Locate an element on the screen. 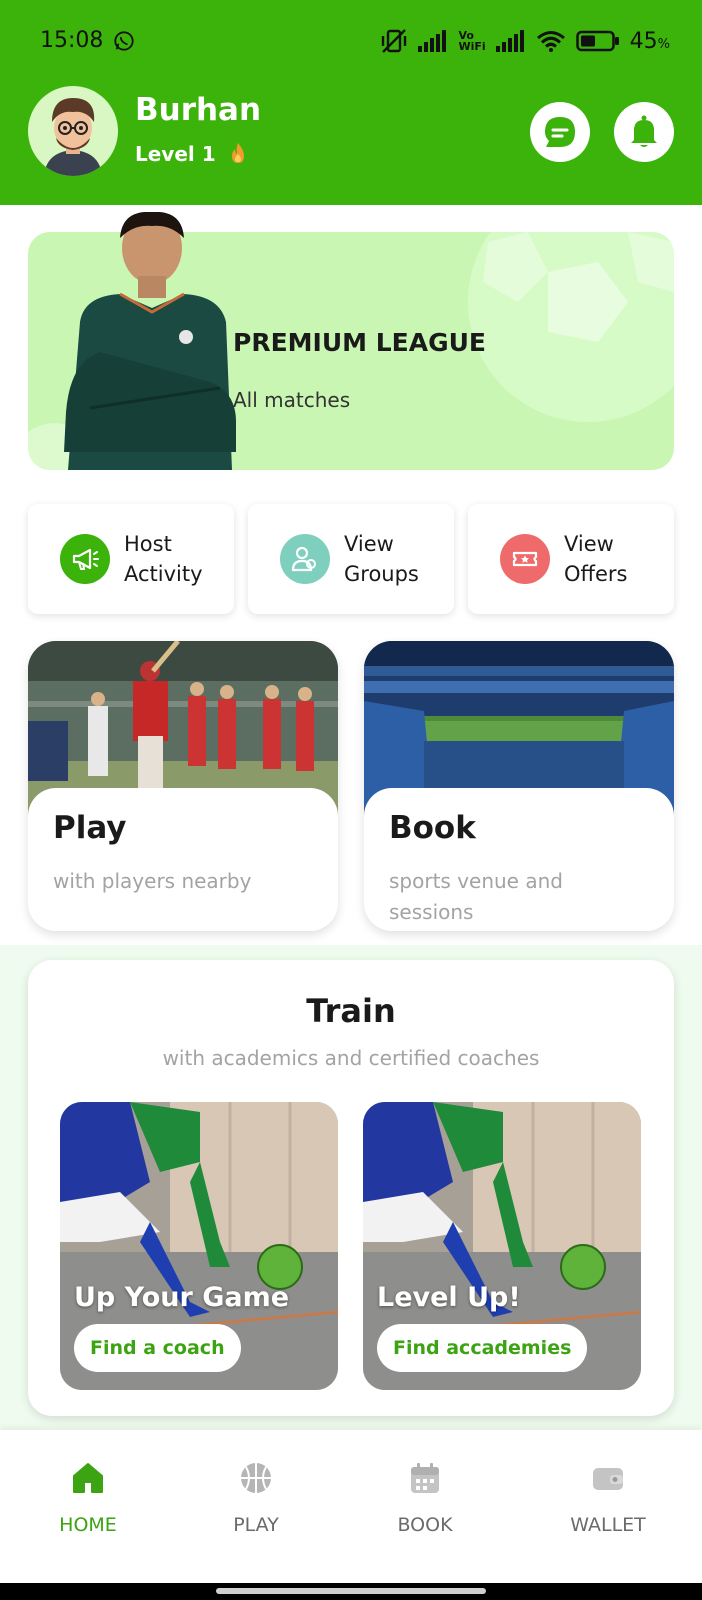  find-academies-button: Find accademies is located at coordinates (482, 1348).